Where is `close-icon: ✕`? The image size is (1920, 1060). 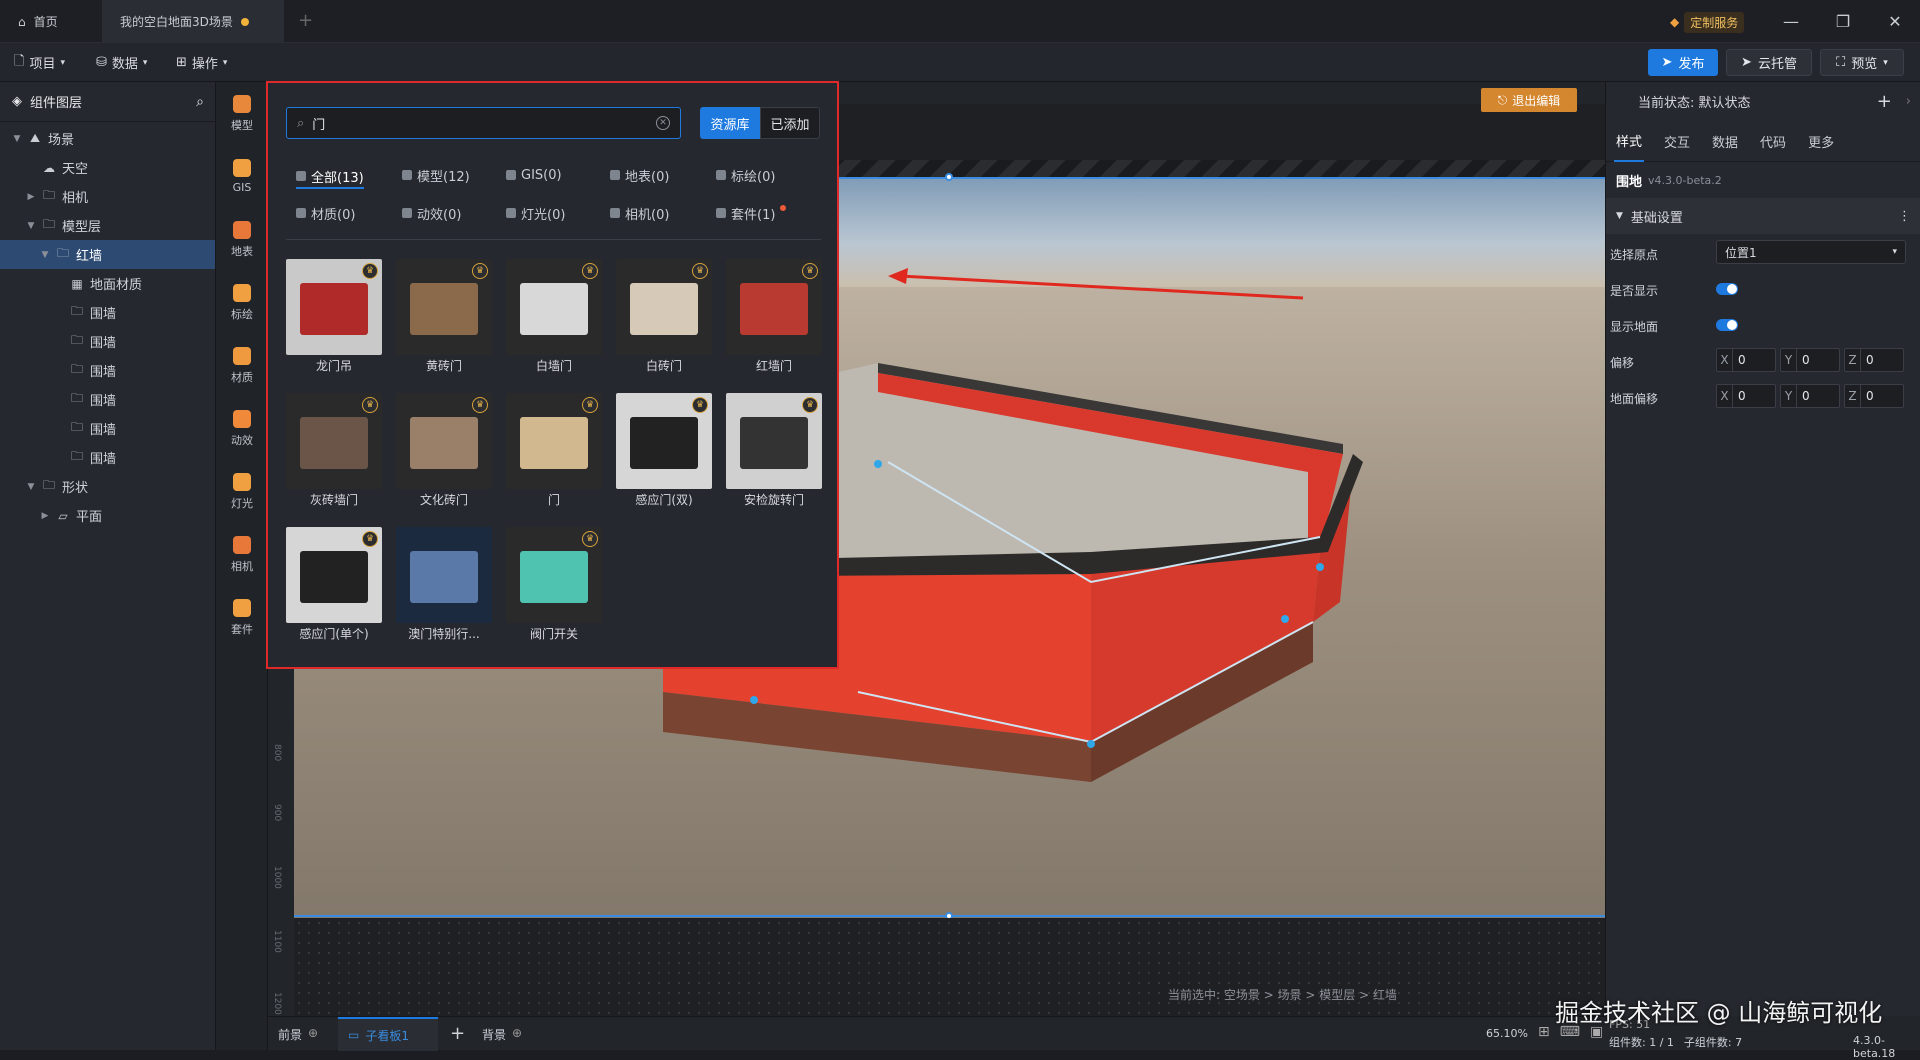
close-icon: ✕ is located at coordinates (1895, 21).